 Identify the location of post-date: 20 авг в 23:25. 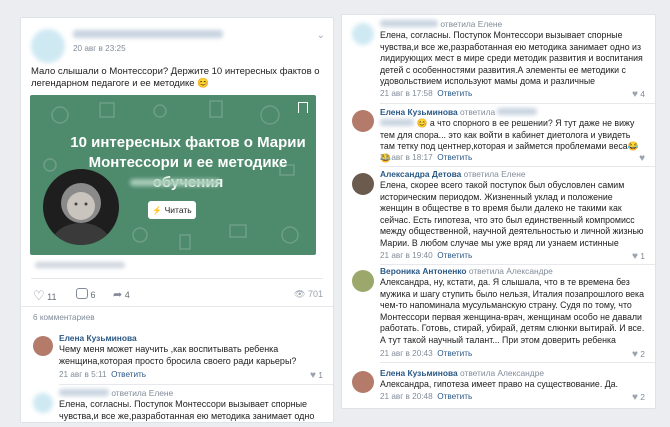
(99, 48).